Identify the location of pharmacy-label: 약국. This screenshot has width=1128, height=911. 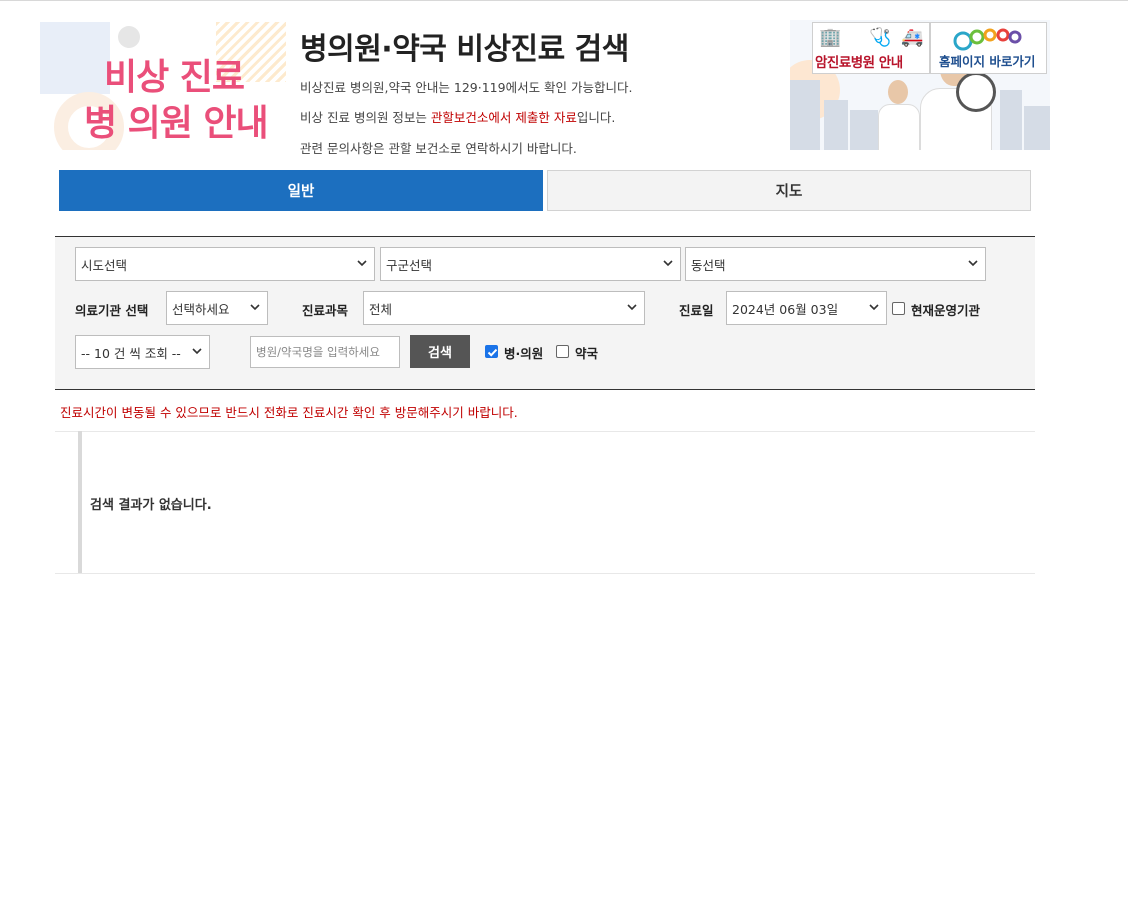
(587, 353).